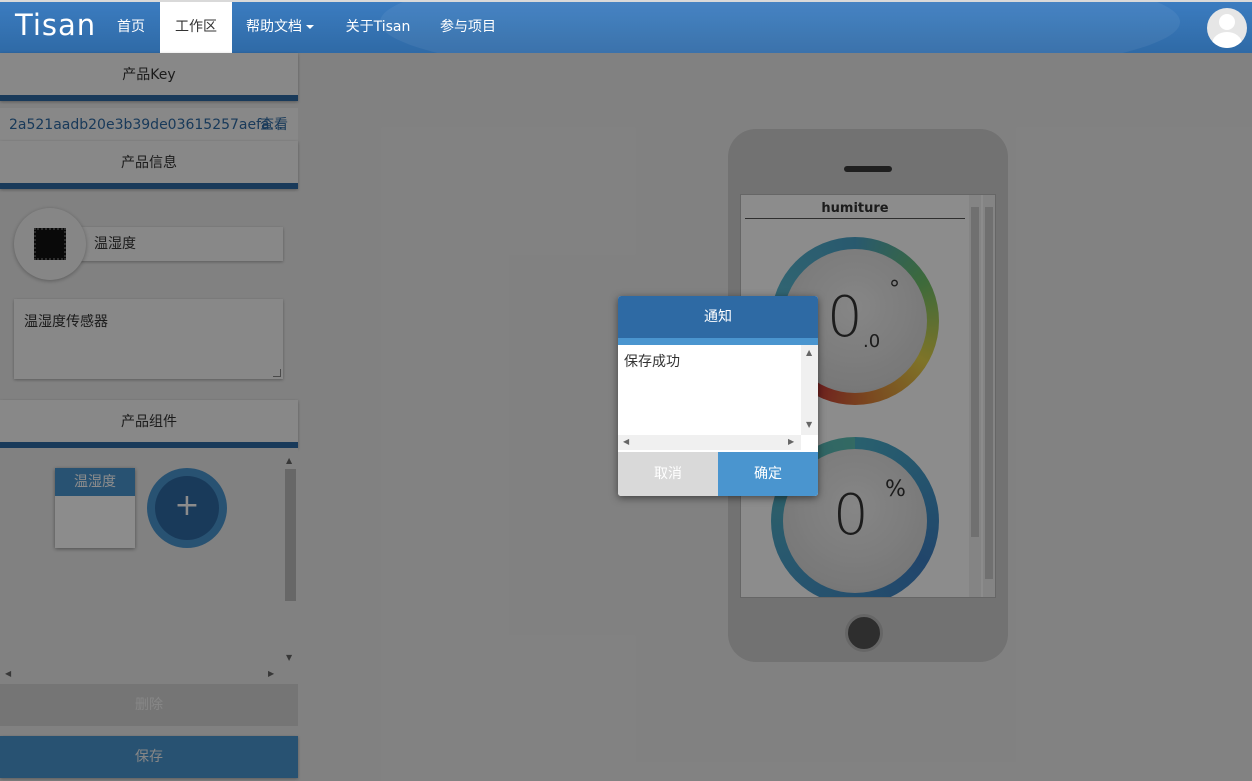  I want to click on nav-item-join-project: 参与项目, so click(468, 27).